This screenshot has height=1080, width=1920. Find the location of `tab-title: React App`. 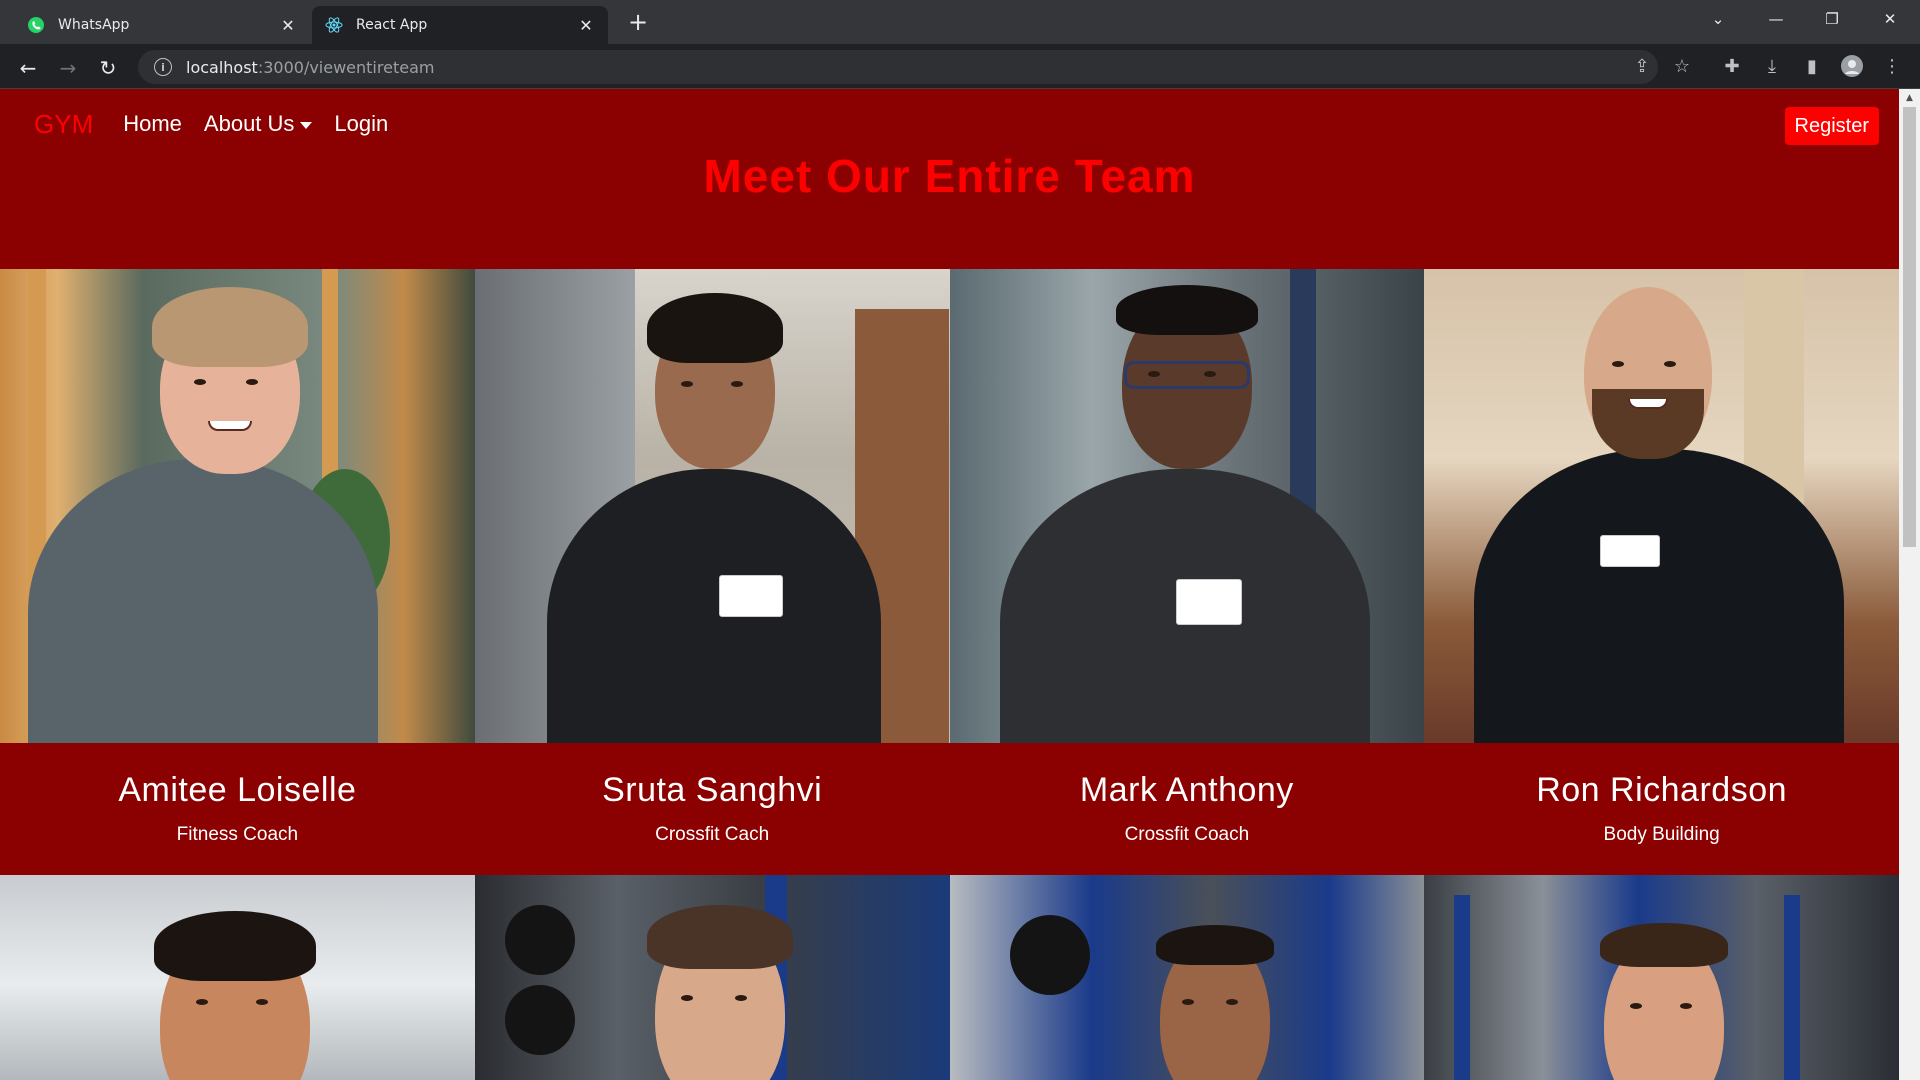

tab-title: React App is located at coordinates (392, 25).